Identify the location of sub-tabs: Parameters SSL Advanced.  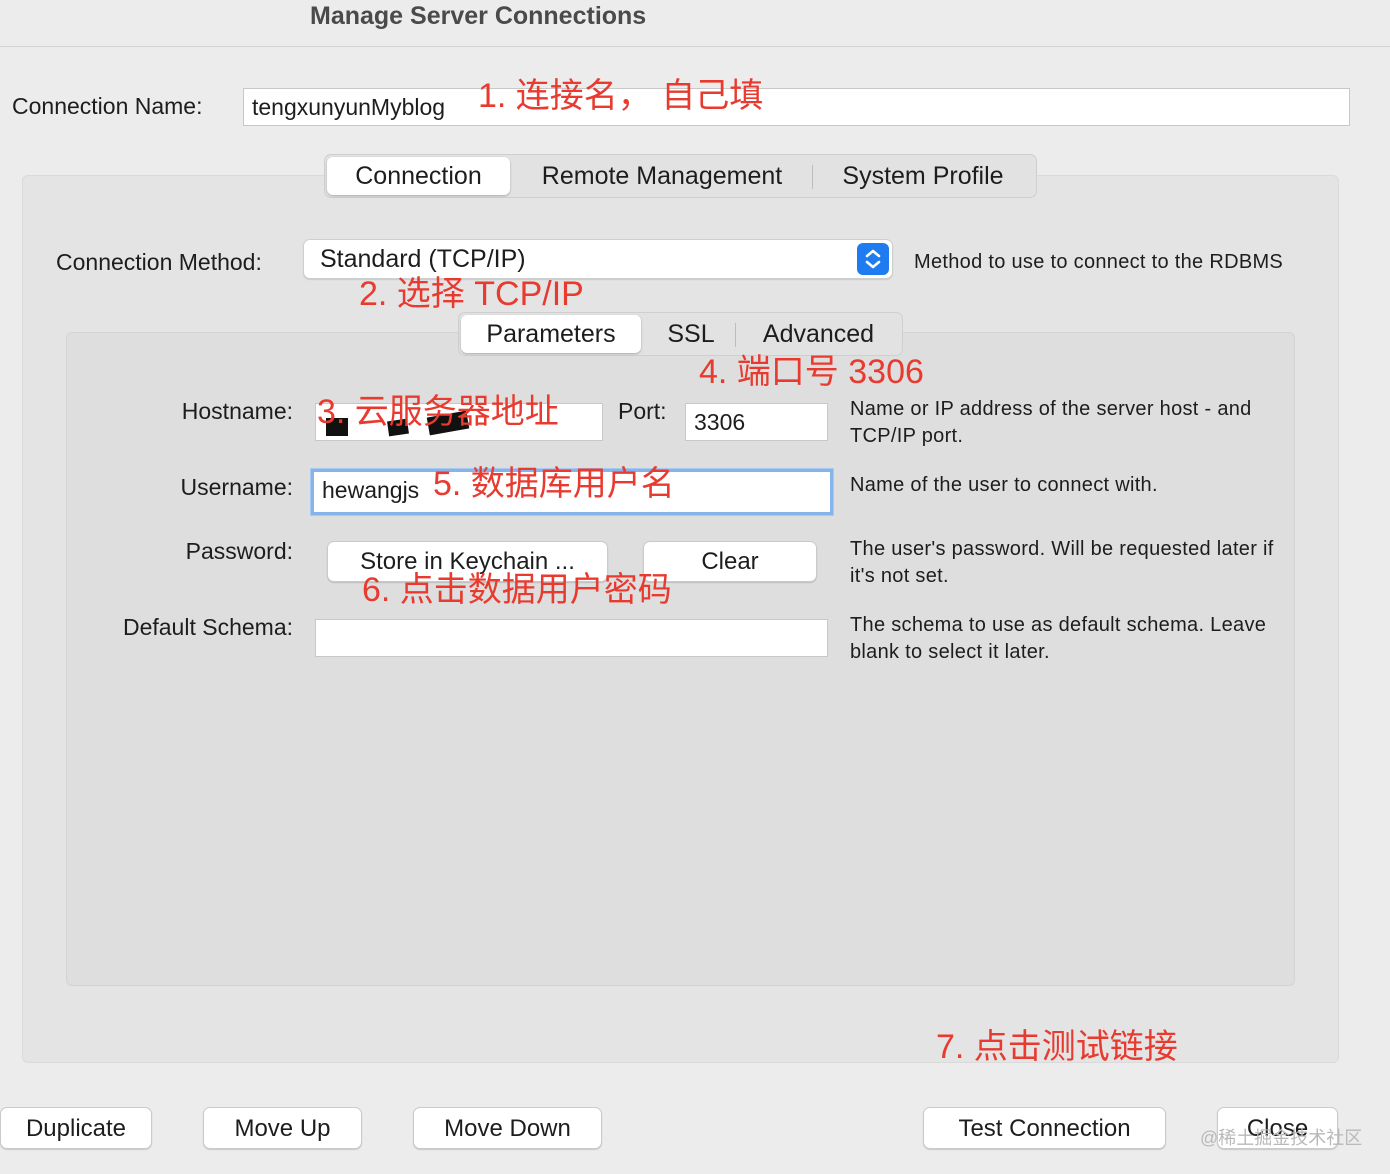
(680, 334).